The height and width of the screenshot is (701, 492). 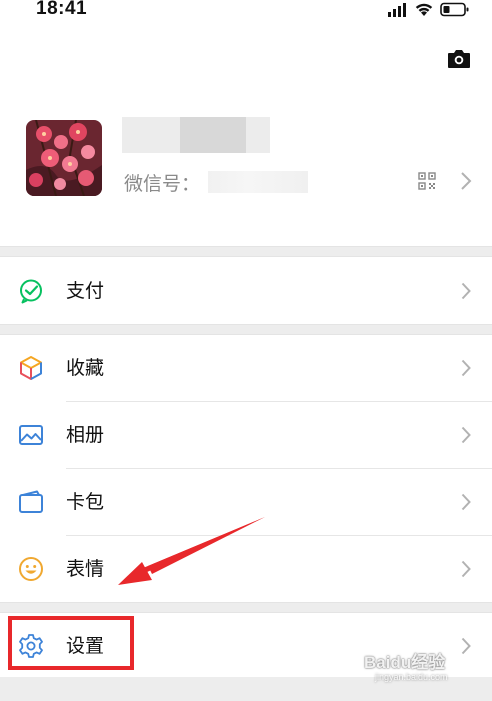 I want to click on menu-item-label: 设置, so click(x=85, y=646).